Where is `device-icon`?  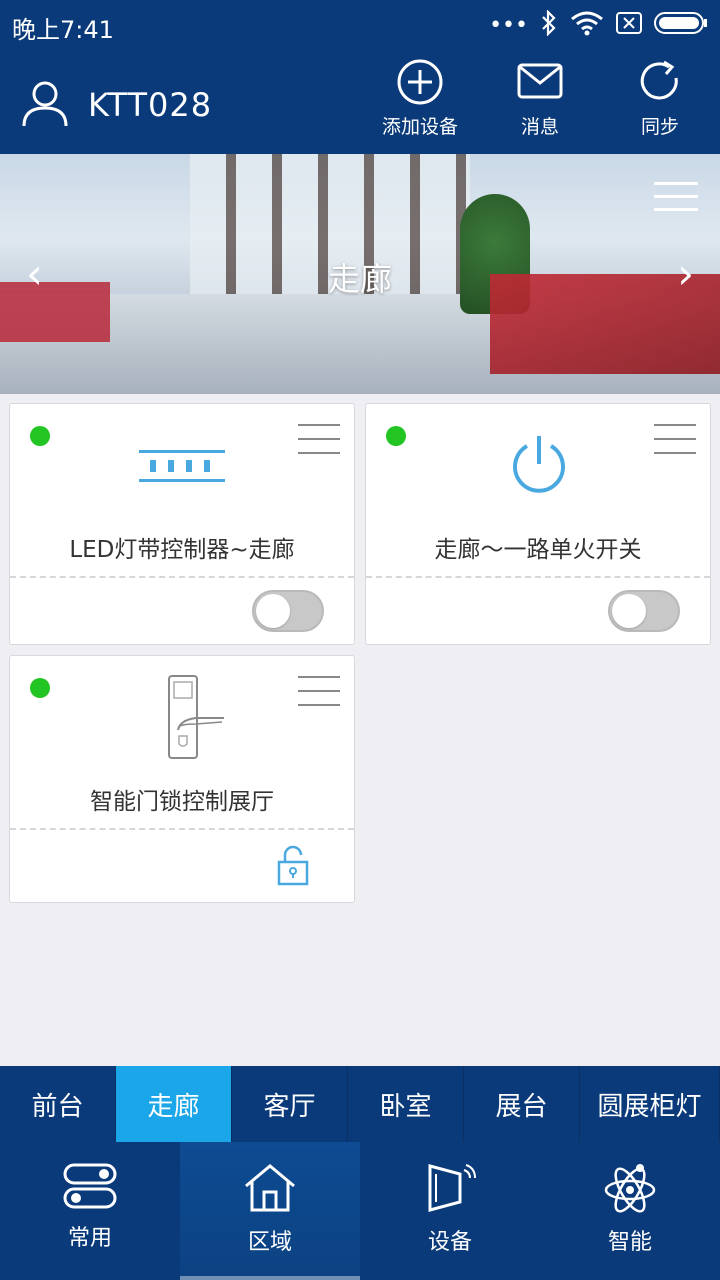
device-icon is located at coordinates (450, 1188).